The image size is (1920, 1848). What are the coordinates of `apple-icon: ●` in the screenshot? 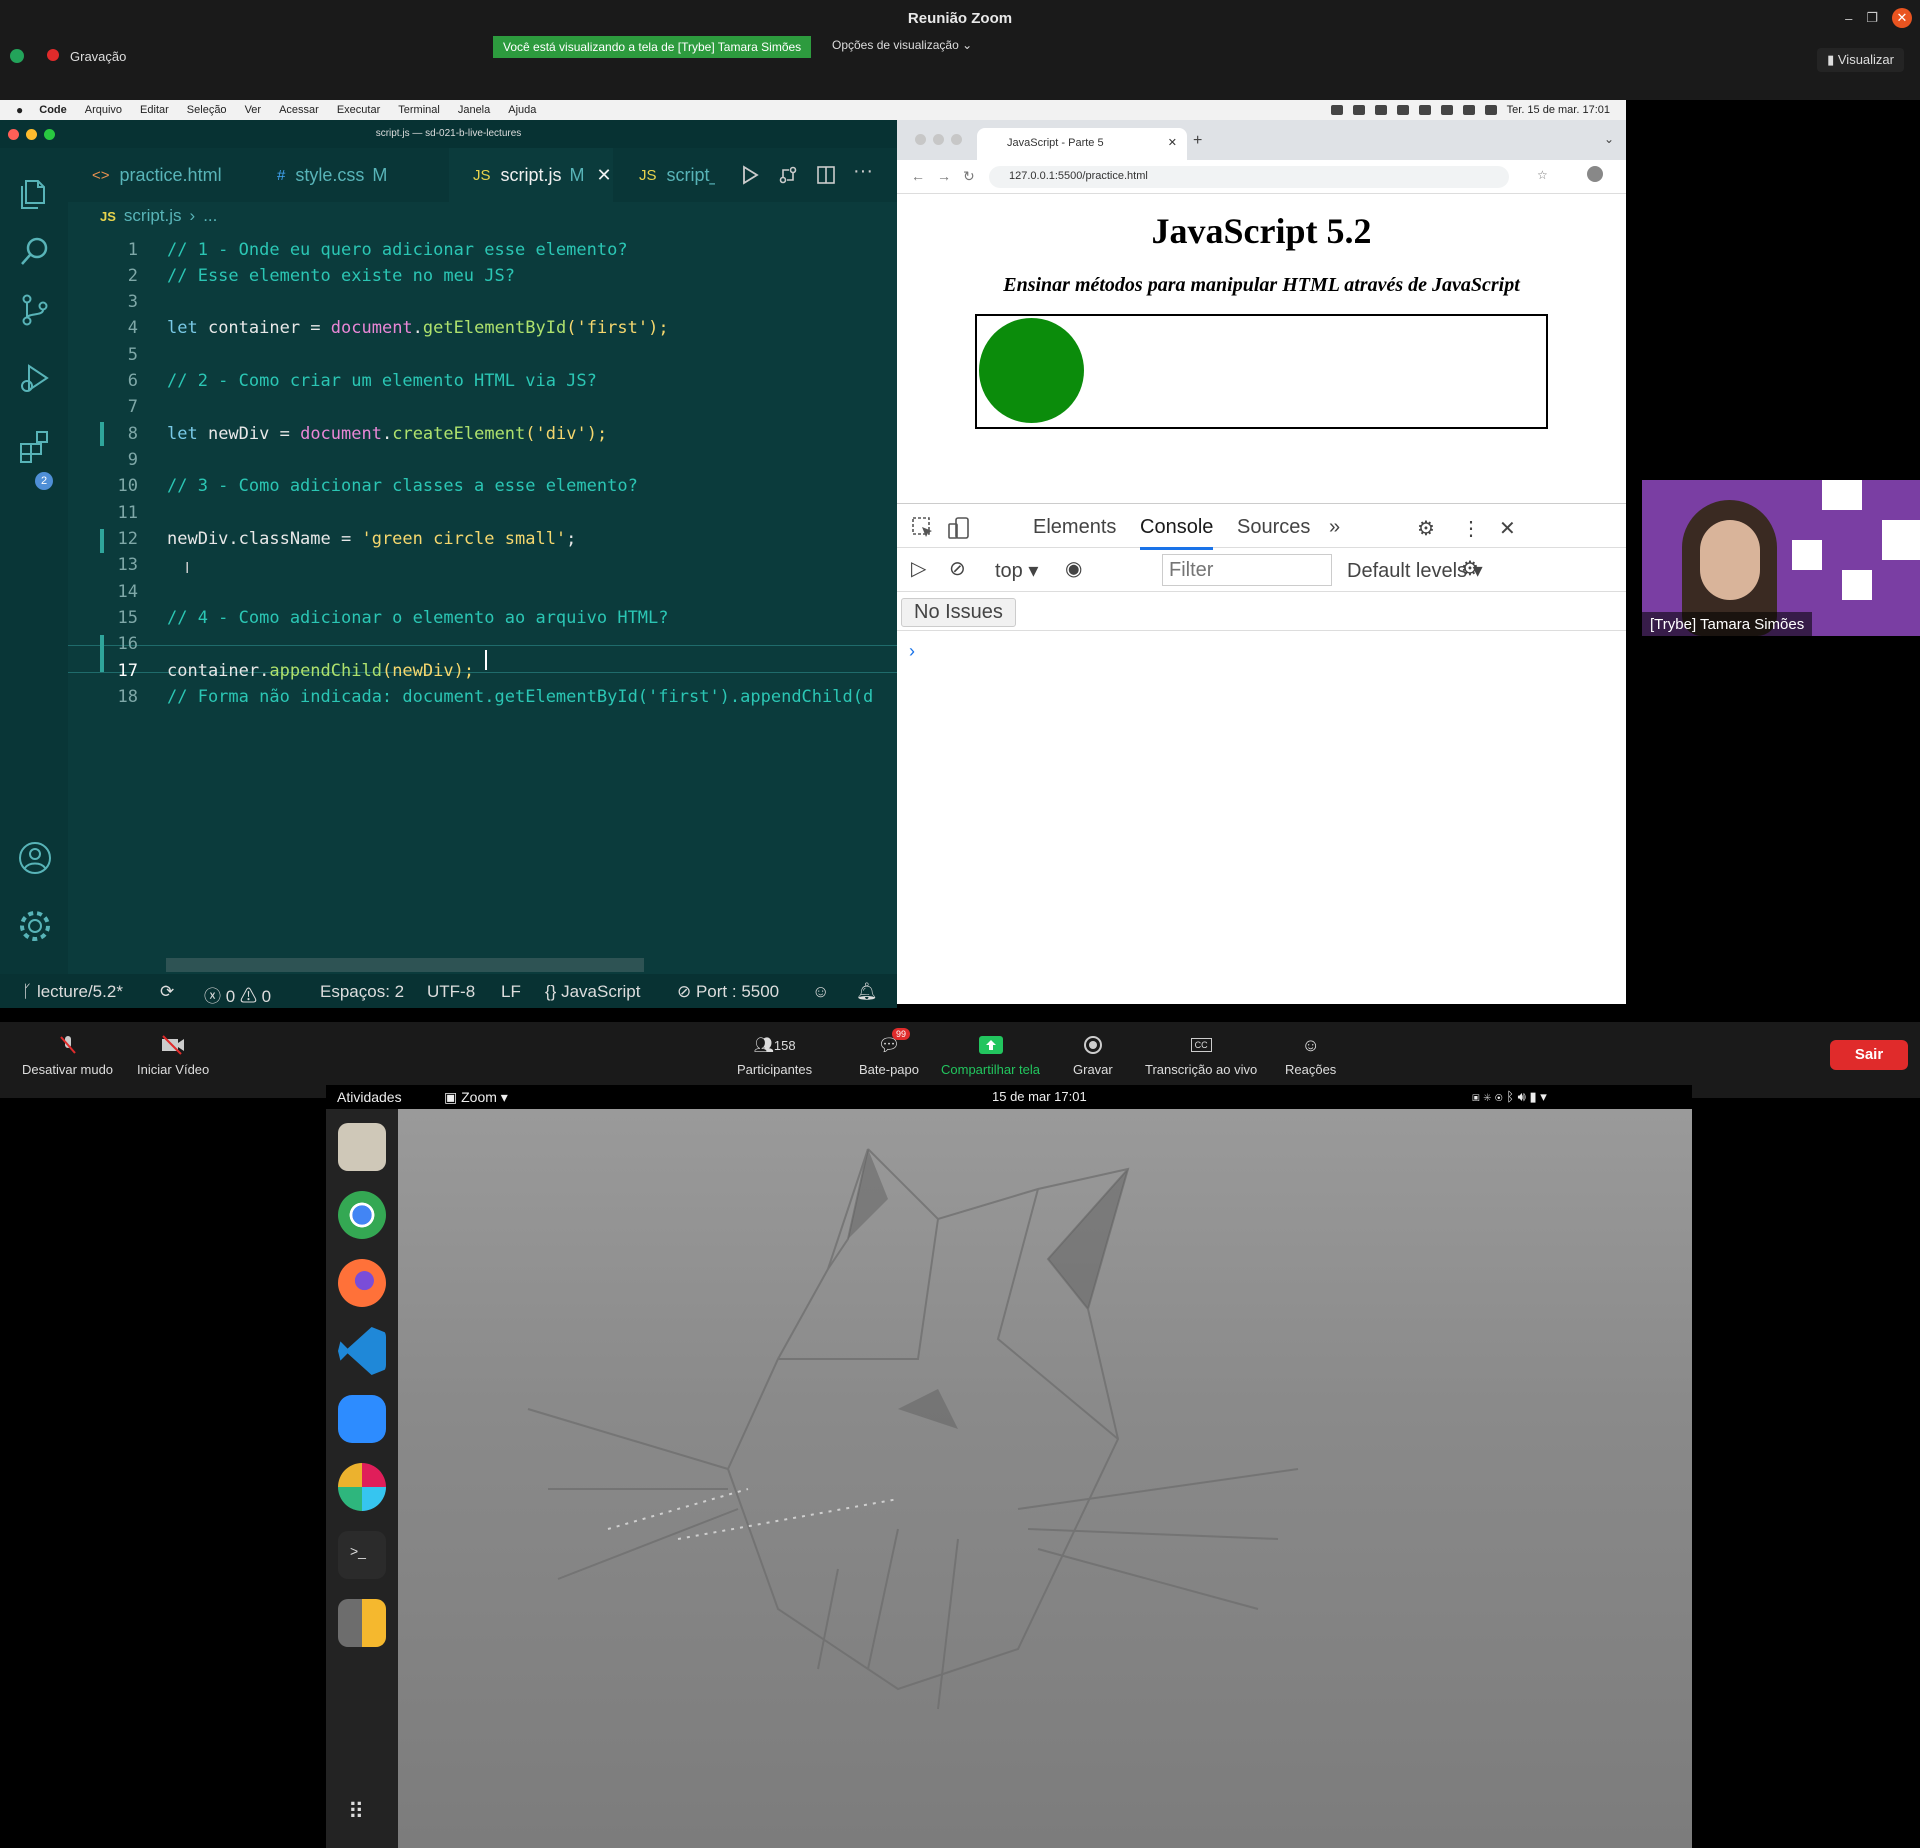 It's located at (19, 110).